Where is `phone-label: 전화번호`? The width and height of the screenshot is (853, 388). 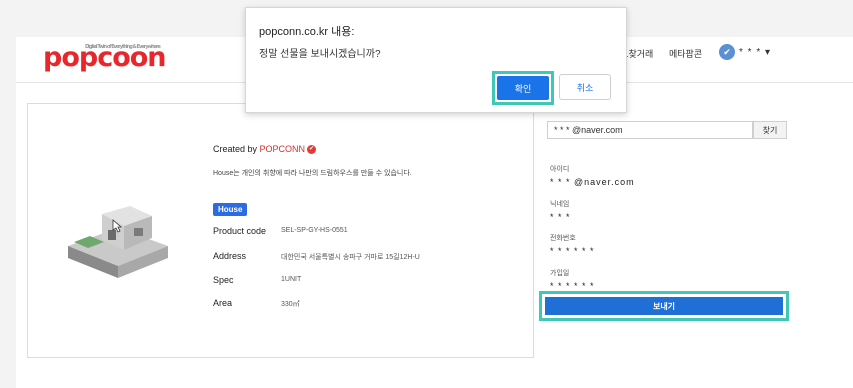 phone-label: 전화번호 is located at coordinates (563, 238).